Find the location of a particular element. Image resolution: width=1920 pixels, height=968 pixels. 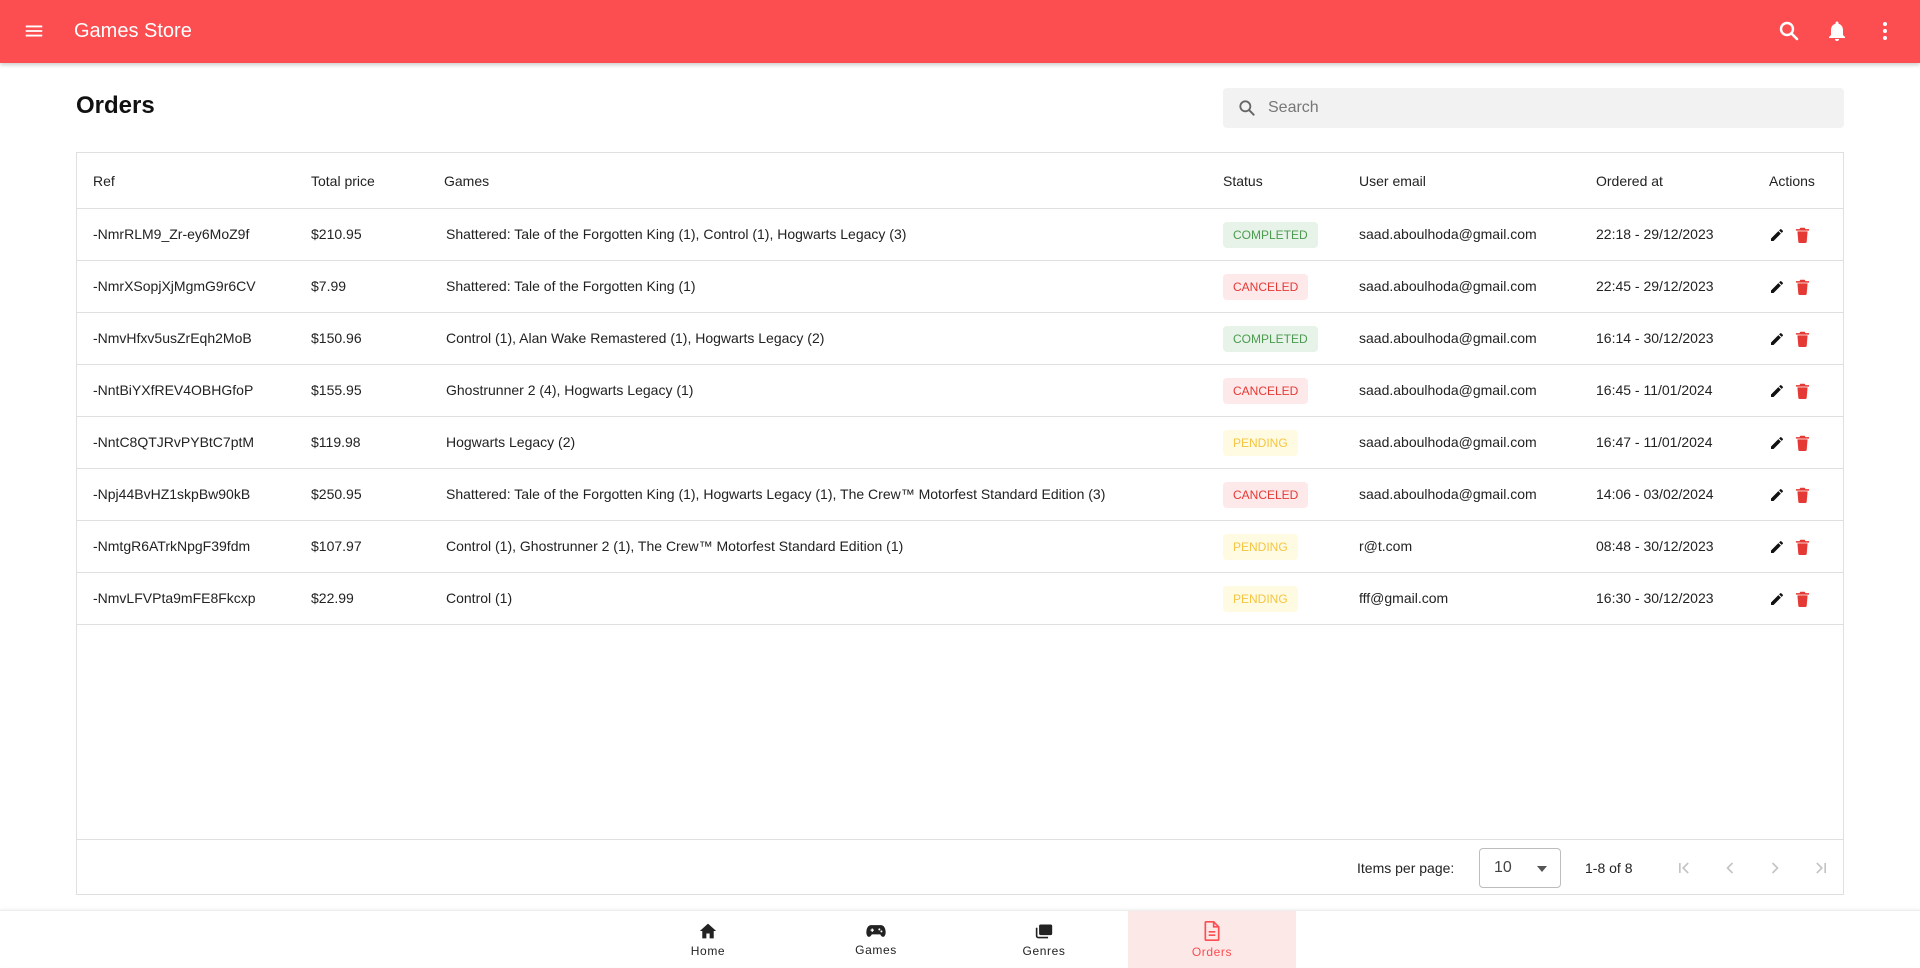

notifications-button is located at coordinates (1837, 31).